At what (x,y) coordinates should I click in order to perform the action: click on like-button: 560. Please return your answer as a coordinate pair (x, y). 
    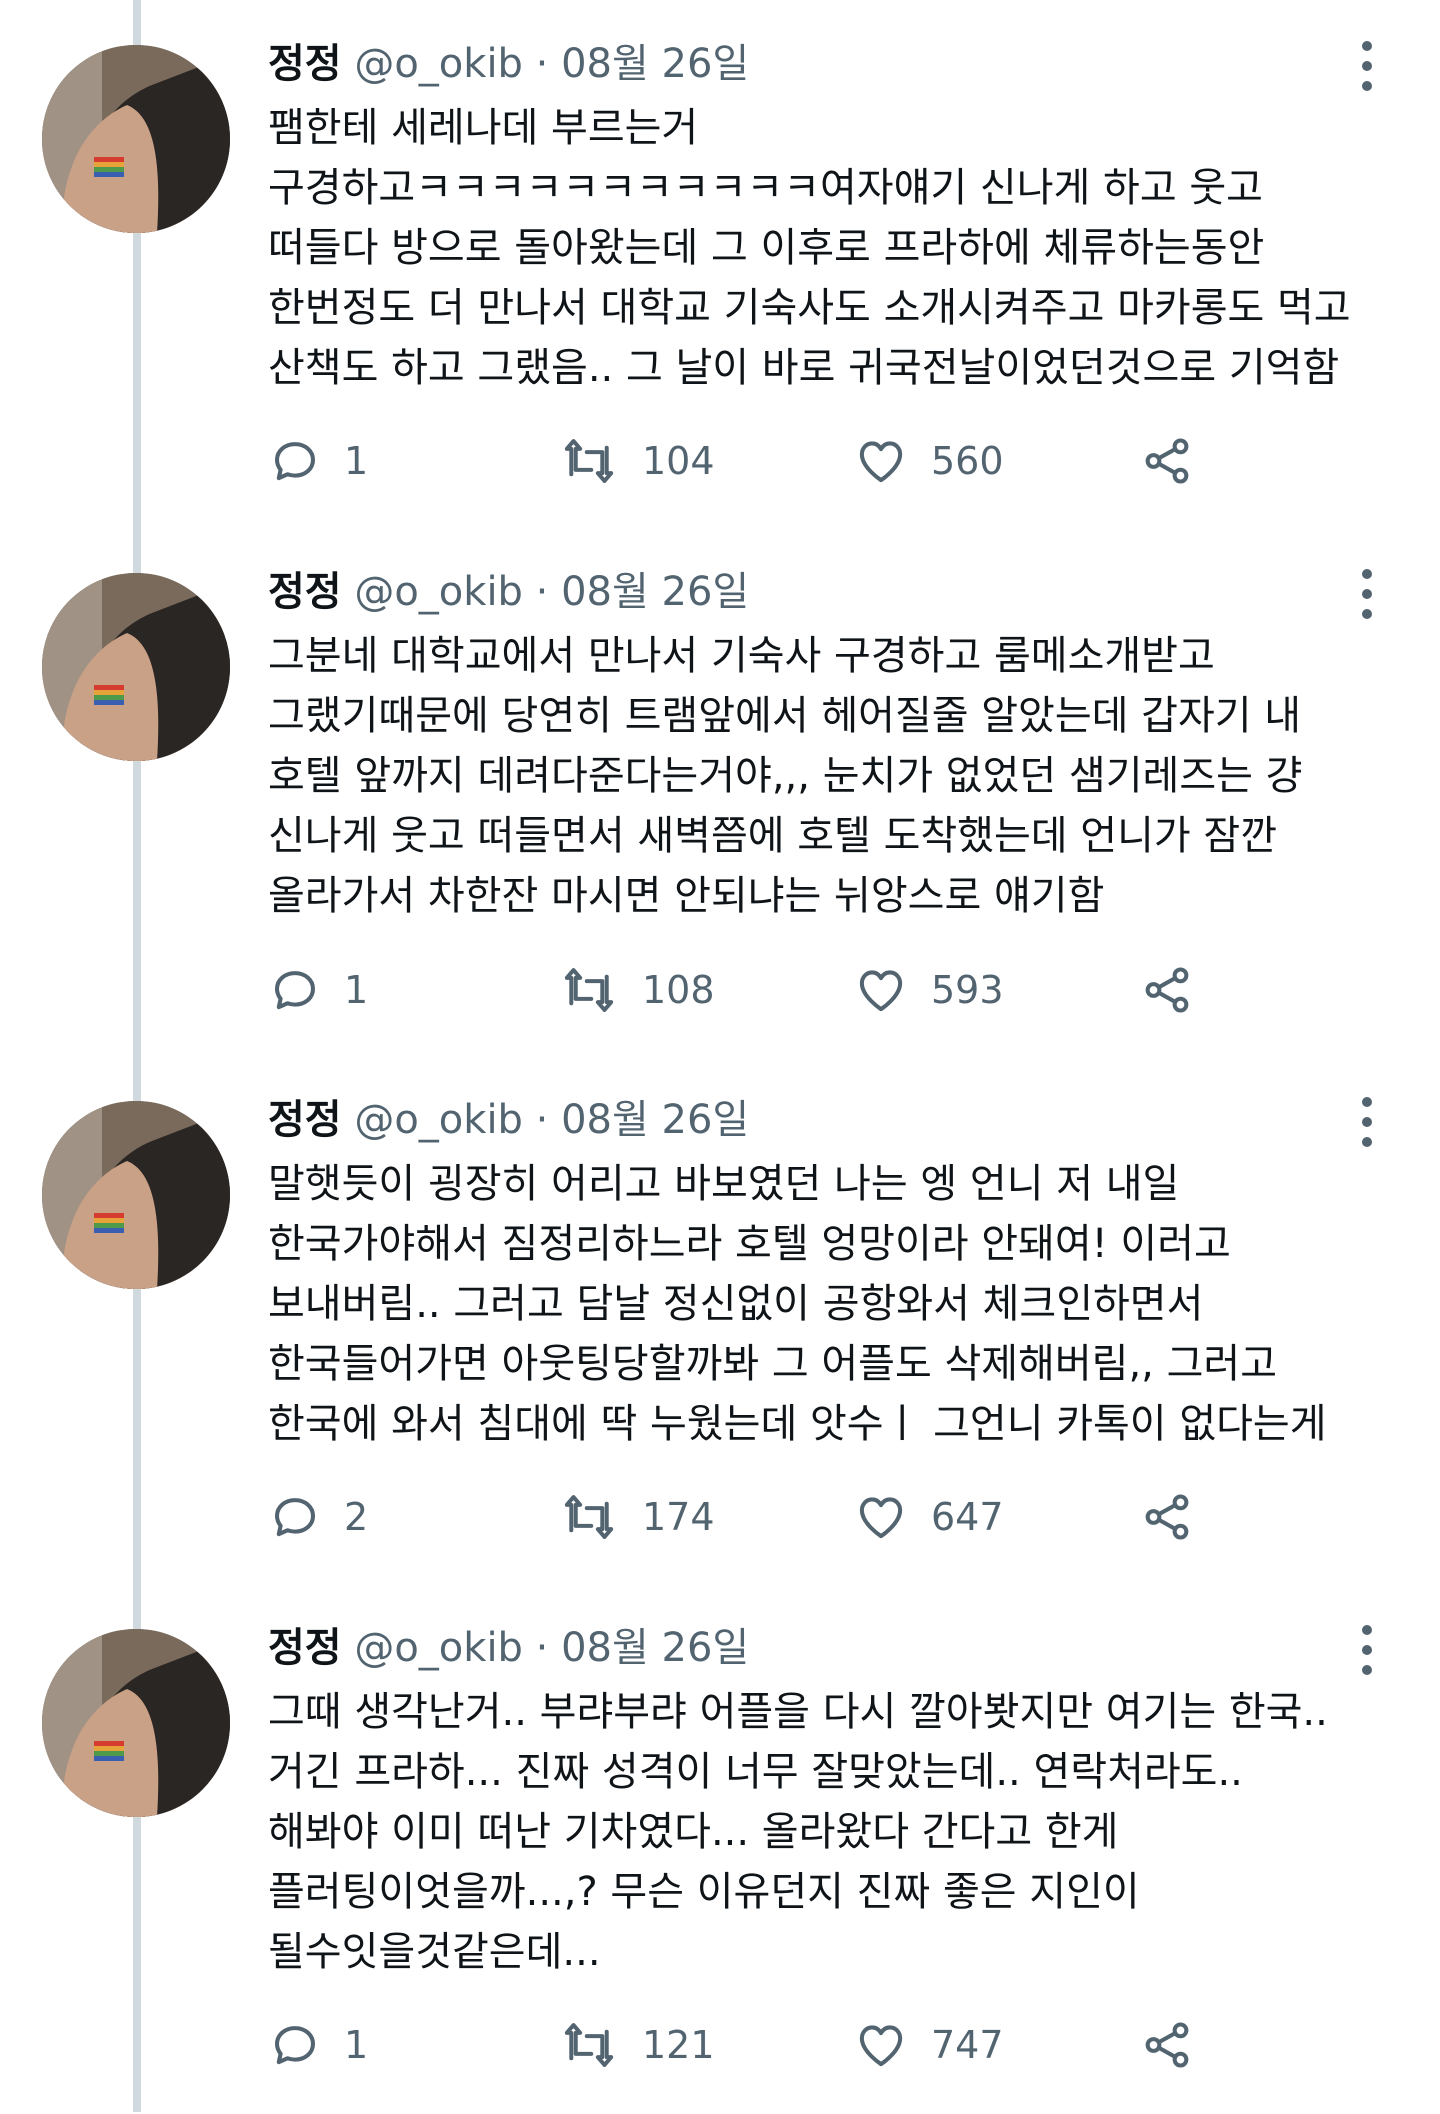
    Looking at the image, I should click on (928, 461).